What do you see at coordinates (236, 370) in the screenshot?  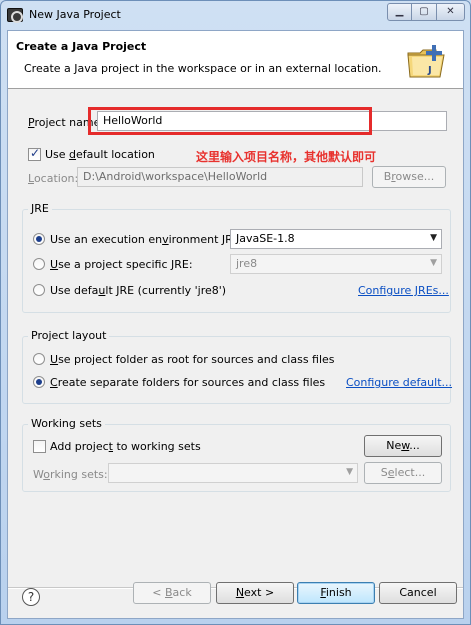 I see `project-layout-group` at bounding box center [236, 370].